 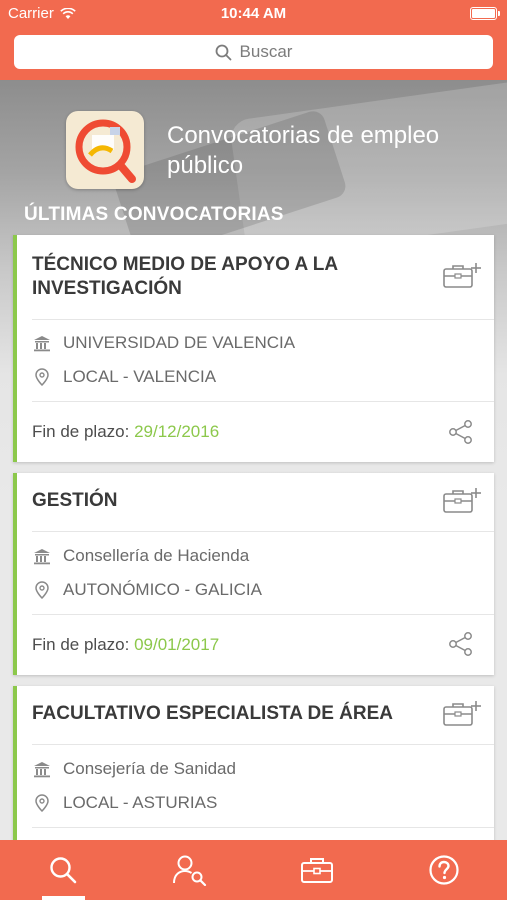 What do you see at coordinates (177, 644) in the screenshot?
I see `deadline-date: 09/01/2017` at bounding box center [177, 644].